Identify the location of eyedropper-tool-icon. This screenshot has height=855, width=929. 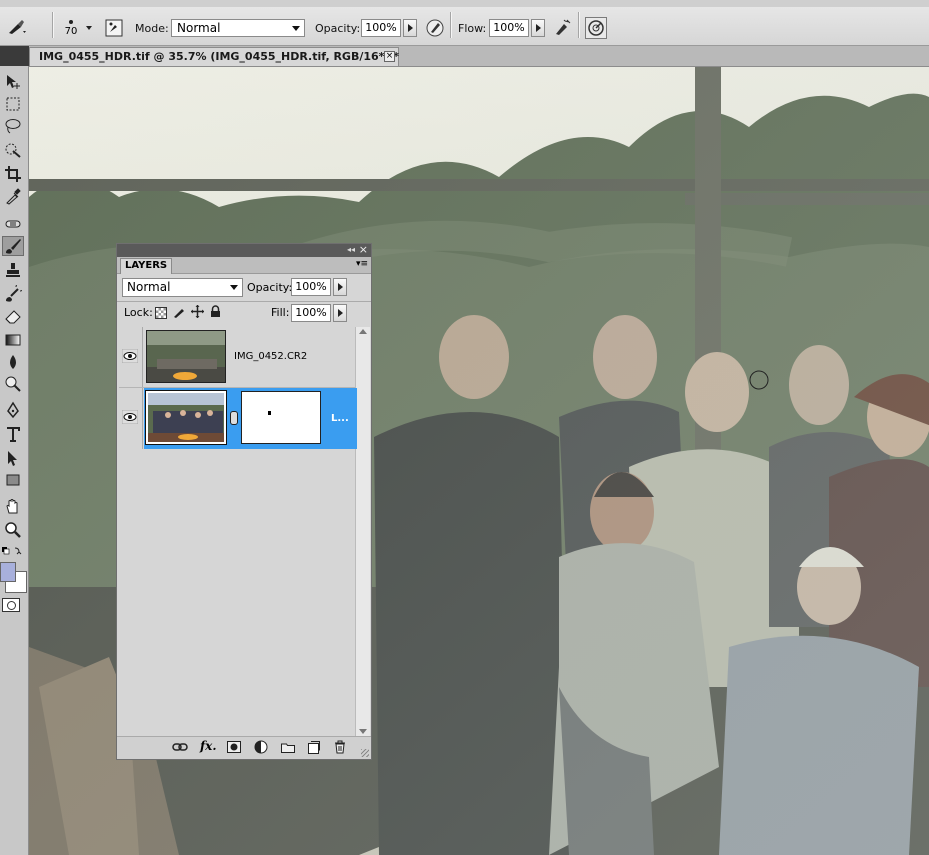
(13, 196).